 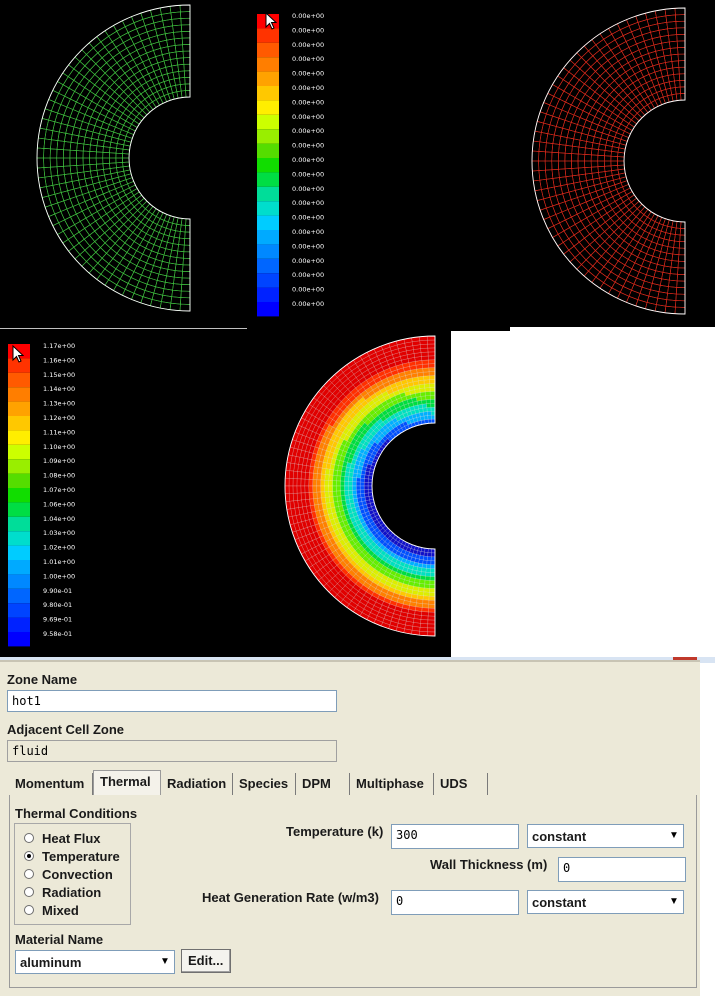 What do you see at coordinates (172, 701) in the screenshot?
I see `zone-name-input: hot1` at bounding box center [172, 701].